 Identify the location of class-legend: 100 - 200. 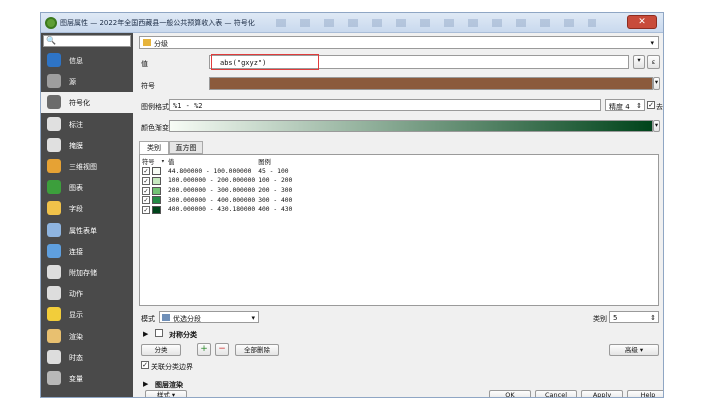
(275, 181).